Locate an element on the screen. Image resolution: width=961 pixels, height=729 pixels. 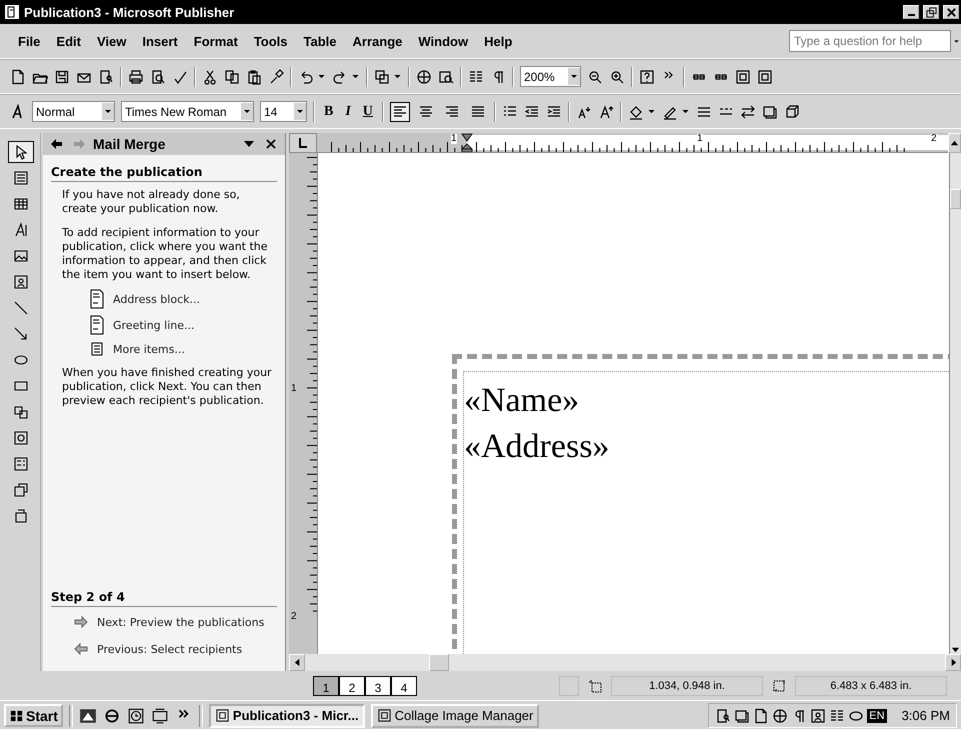
align-left-icon is located at coordinates (400, 112).